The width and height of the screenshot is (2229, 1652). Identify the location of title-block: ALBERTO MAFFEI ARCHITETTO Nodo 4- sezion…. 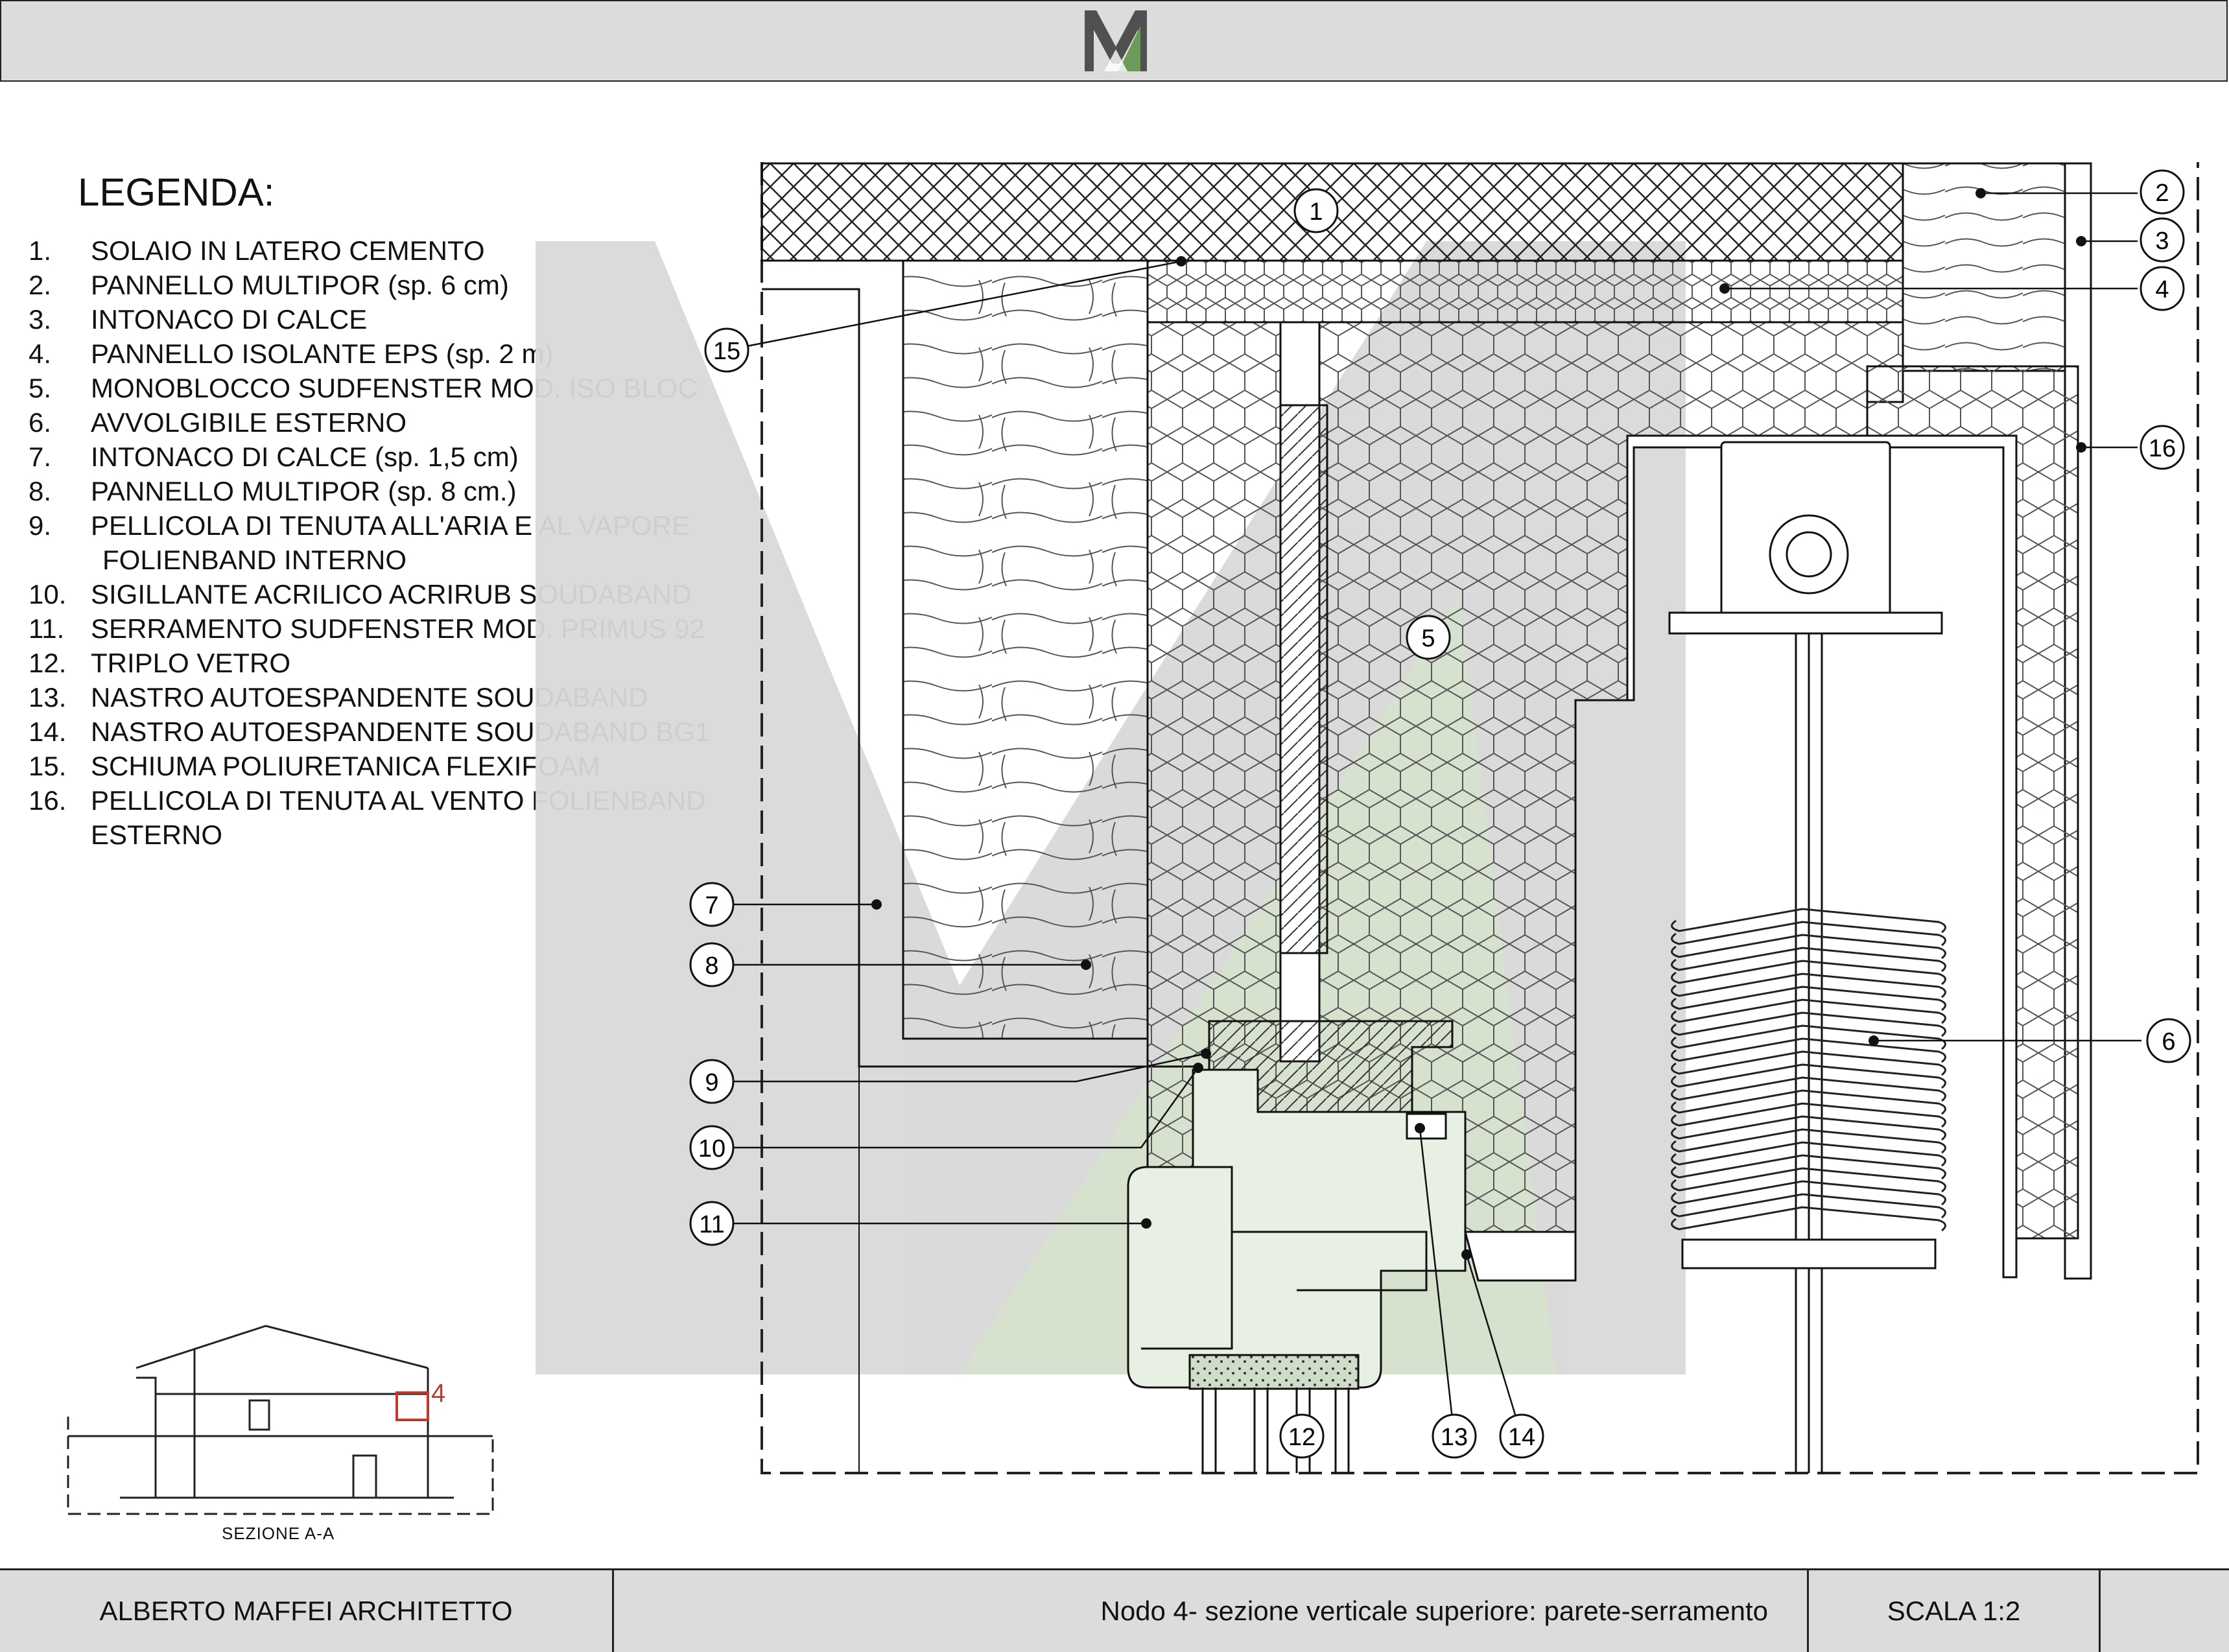
(1114, 1610).